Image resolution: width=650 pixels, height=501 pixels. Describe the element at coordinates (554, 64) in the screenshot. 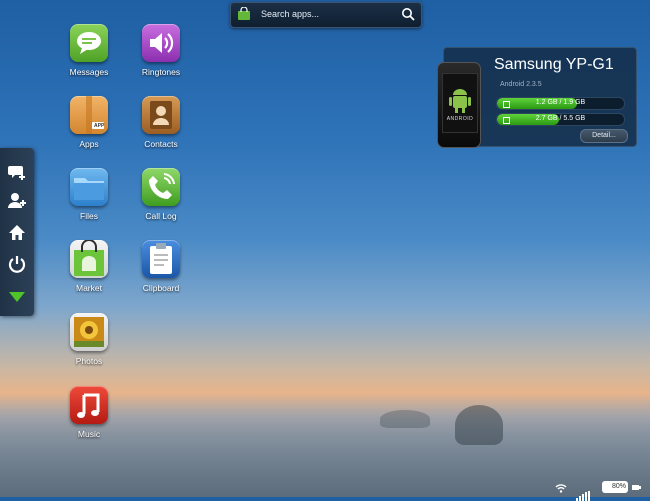

I see `device-name: Samsung YP-G1` at that location.